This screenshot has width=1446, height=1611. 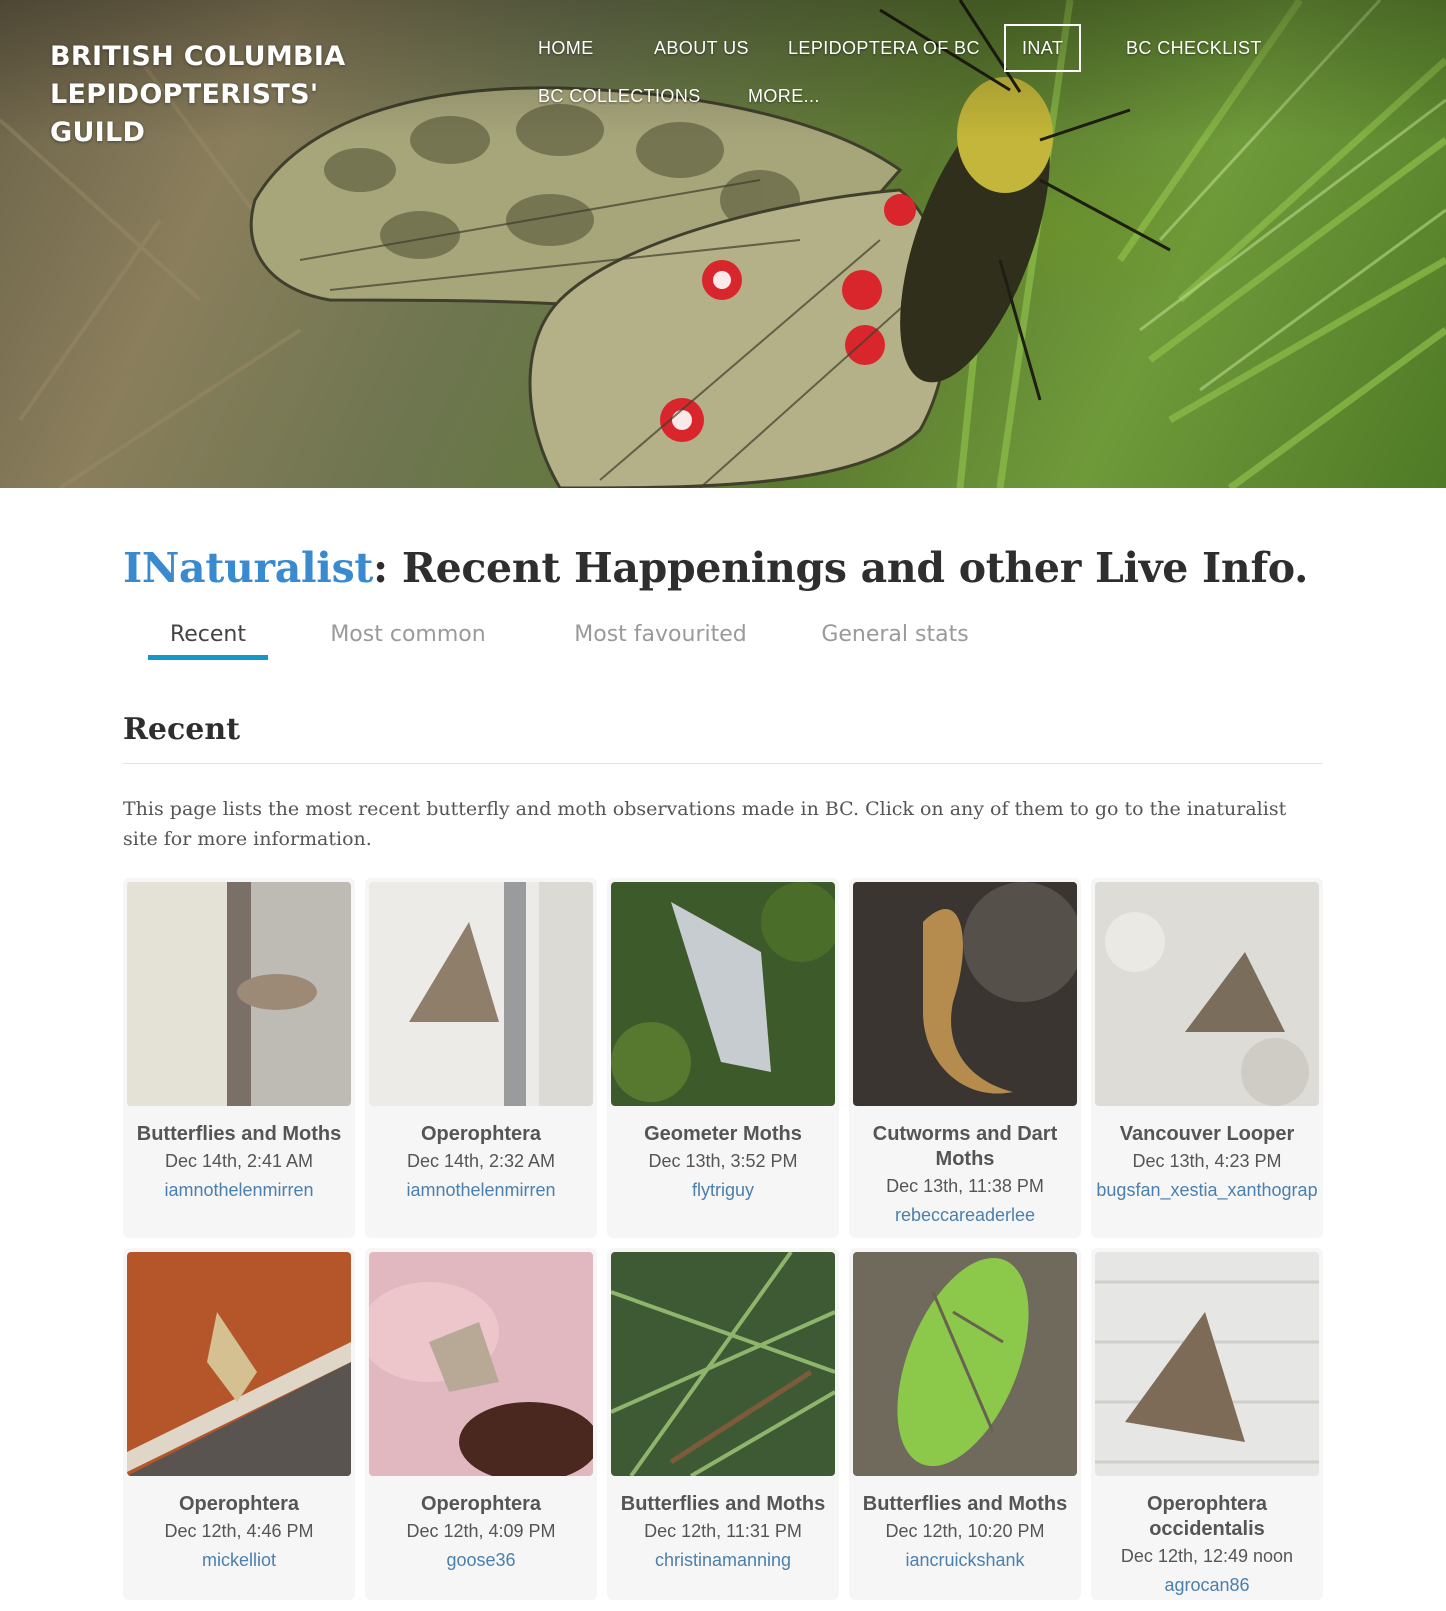 What do you see at coordinates (619, 96) in the screenshot?
I see `nav-bc-collections: BC COLLECTIONS` at bounding box center [619, 96].